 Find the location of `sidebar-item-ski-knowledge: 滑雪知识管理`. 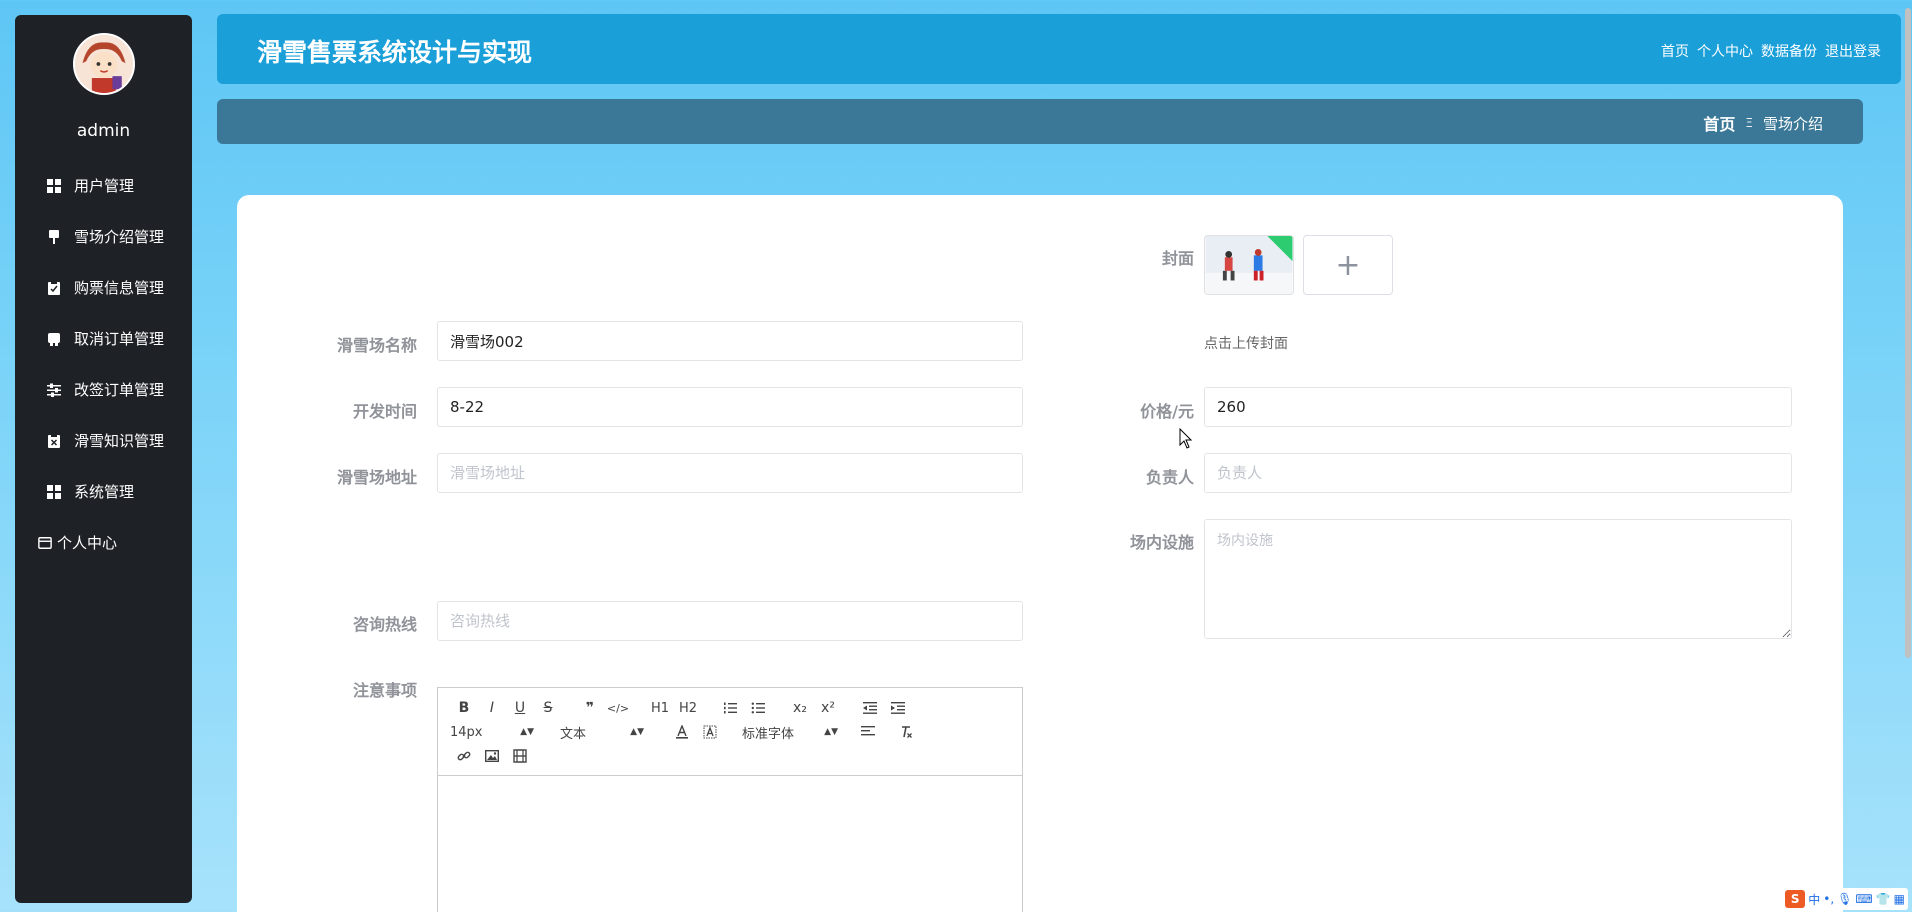

sidebar-item-ski-knowledge: 滑雪知识管理 is located at coordinates (103, 440).